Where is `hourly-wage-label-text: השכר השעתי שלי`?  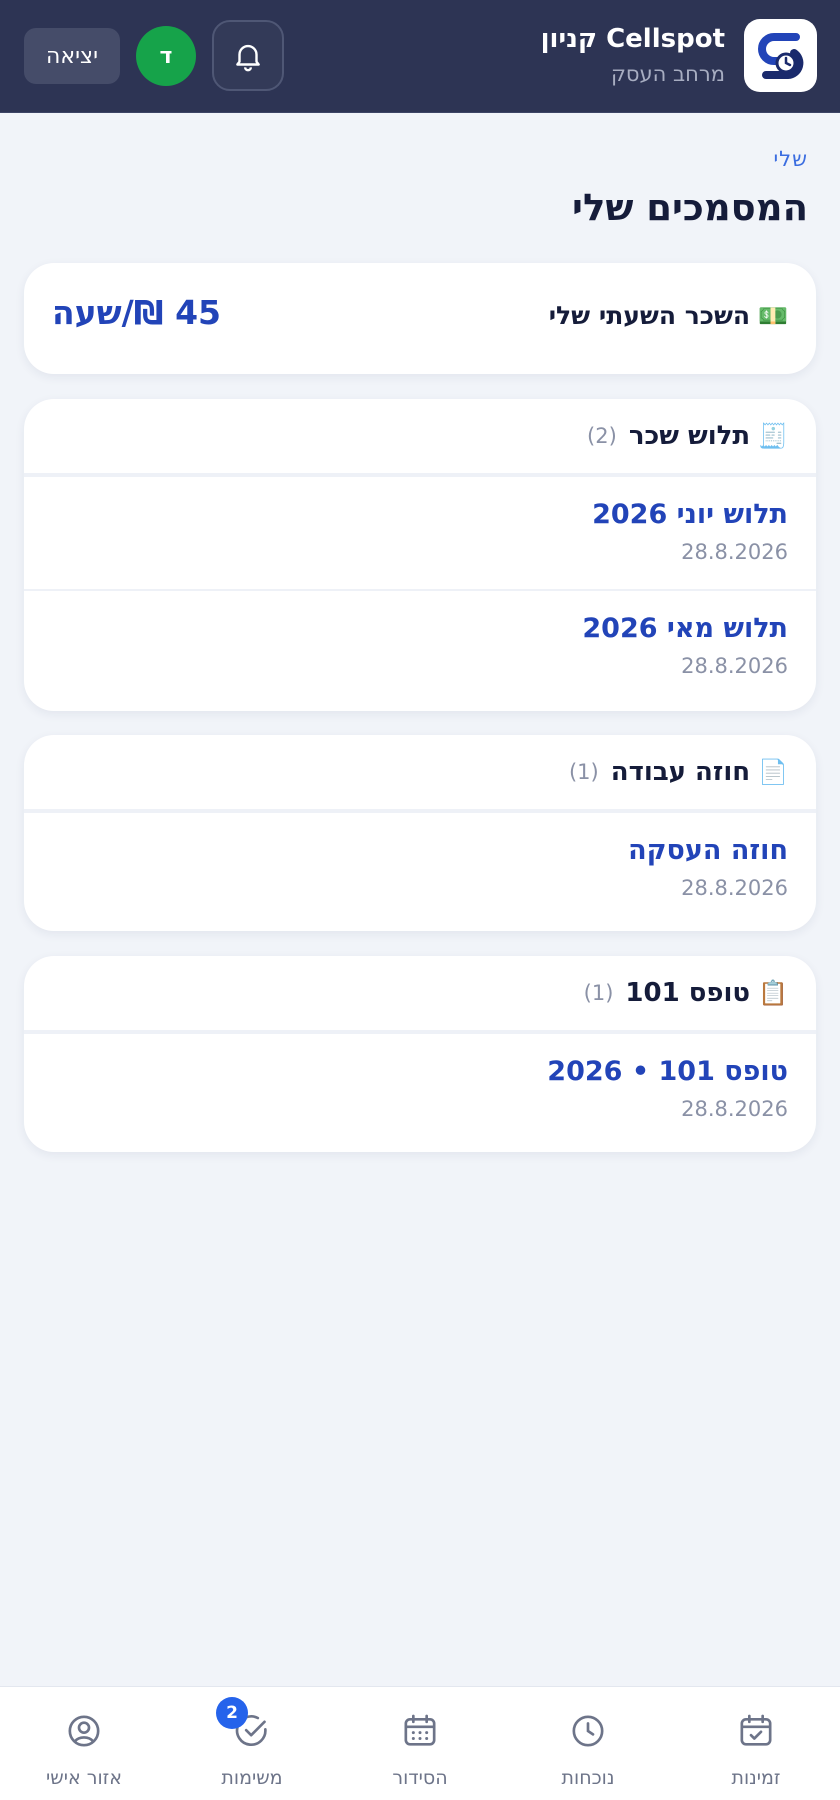 hourly-wage-label-text: השכר השעתי שלי is located at coordinates (649, 315).